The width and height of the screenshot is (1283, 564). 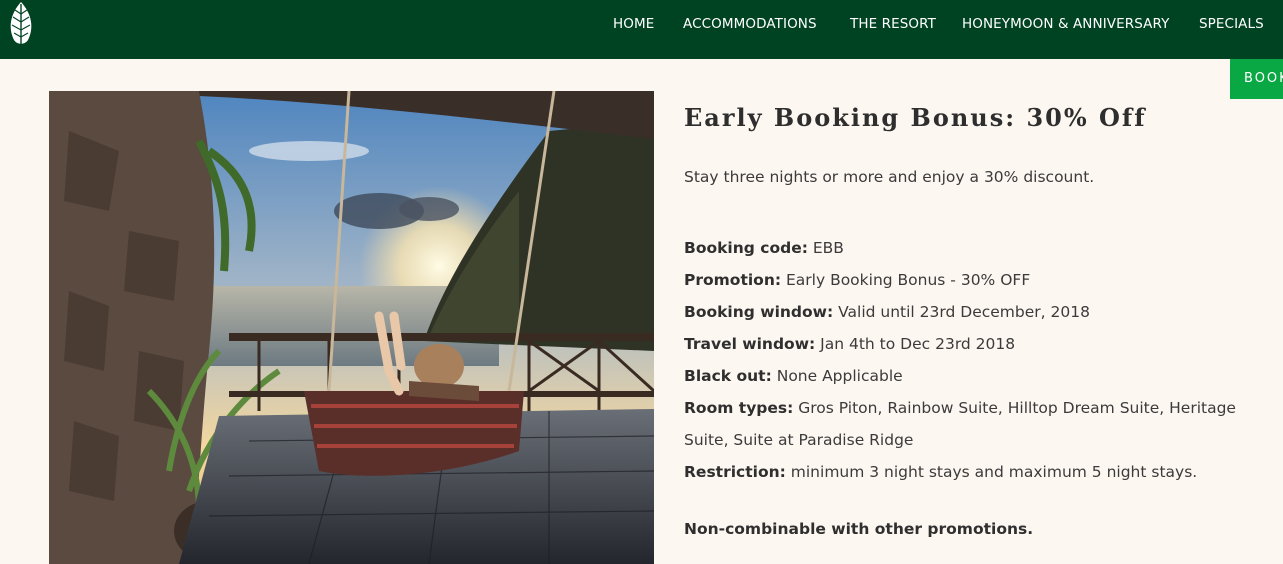 I want to click on detail-label: Black out:, so click(x=728, y=376).